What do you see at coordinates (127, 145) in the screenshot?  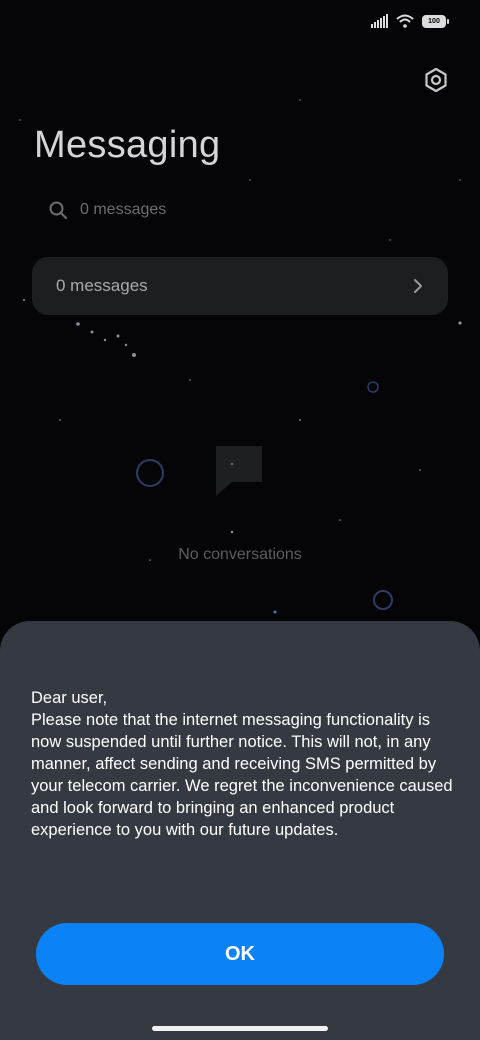 I see `page-title: Messaging` at bounding box center [127, 145].